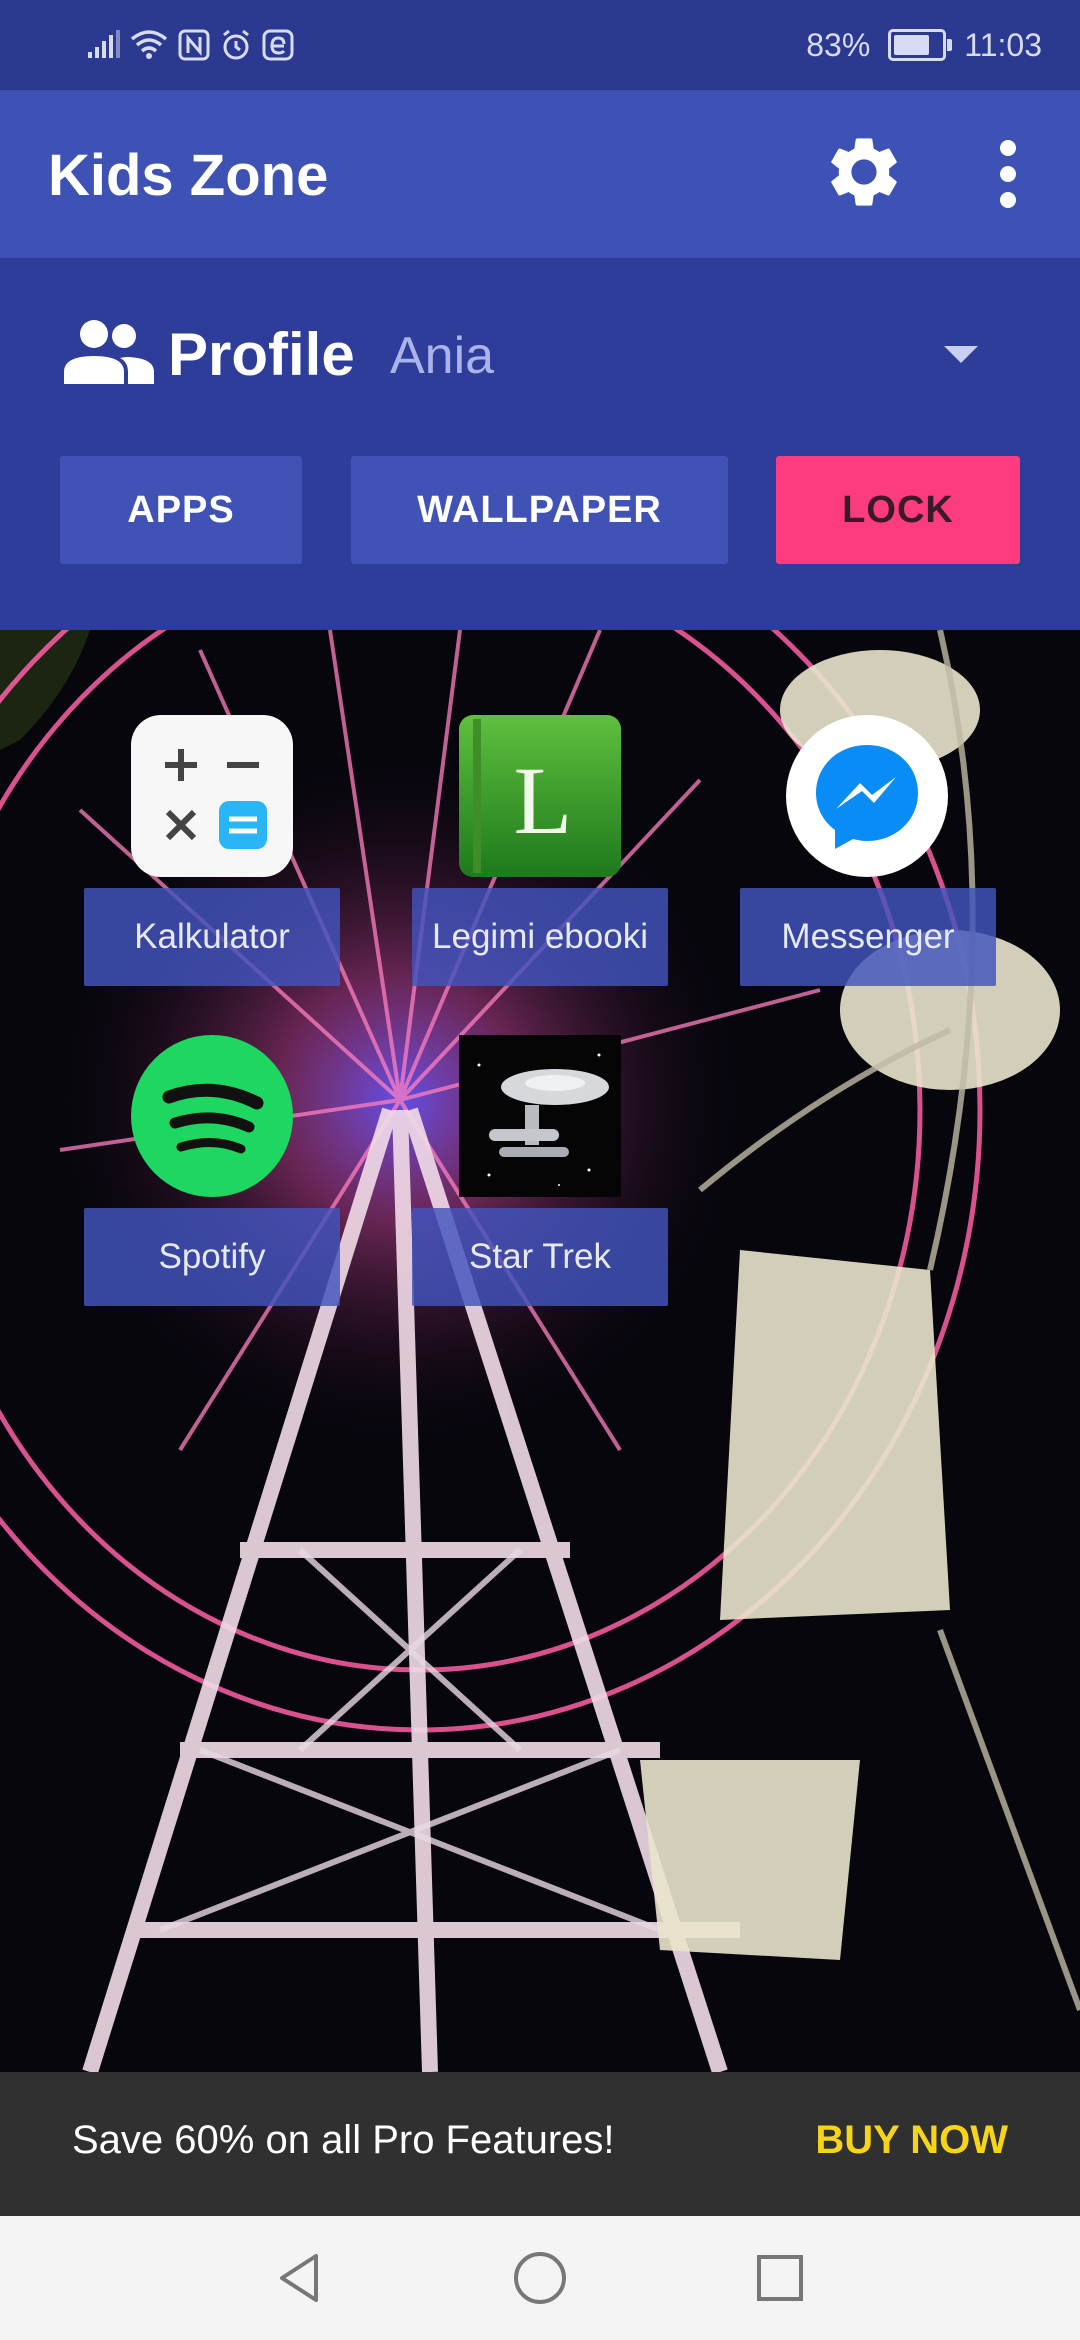  What do you see at coordinates (912, 45) in the screenshot?
I see `battery-level` at bounding box center [912, 45].